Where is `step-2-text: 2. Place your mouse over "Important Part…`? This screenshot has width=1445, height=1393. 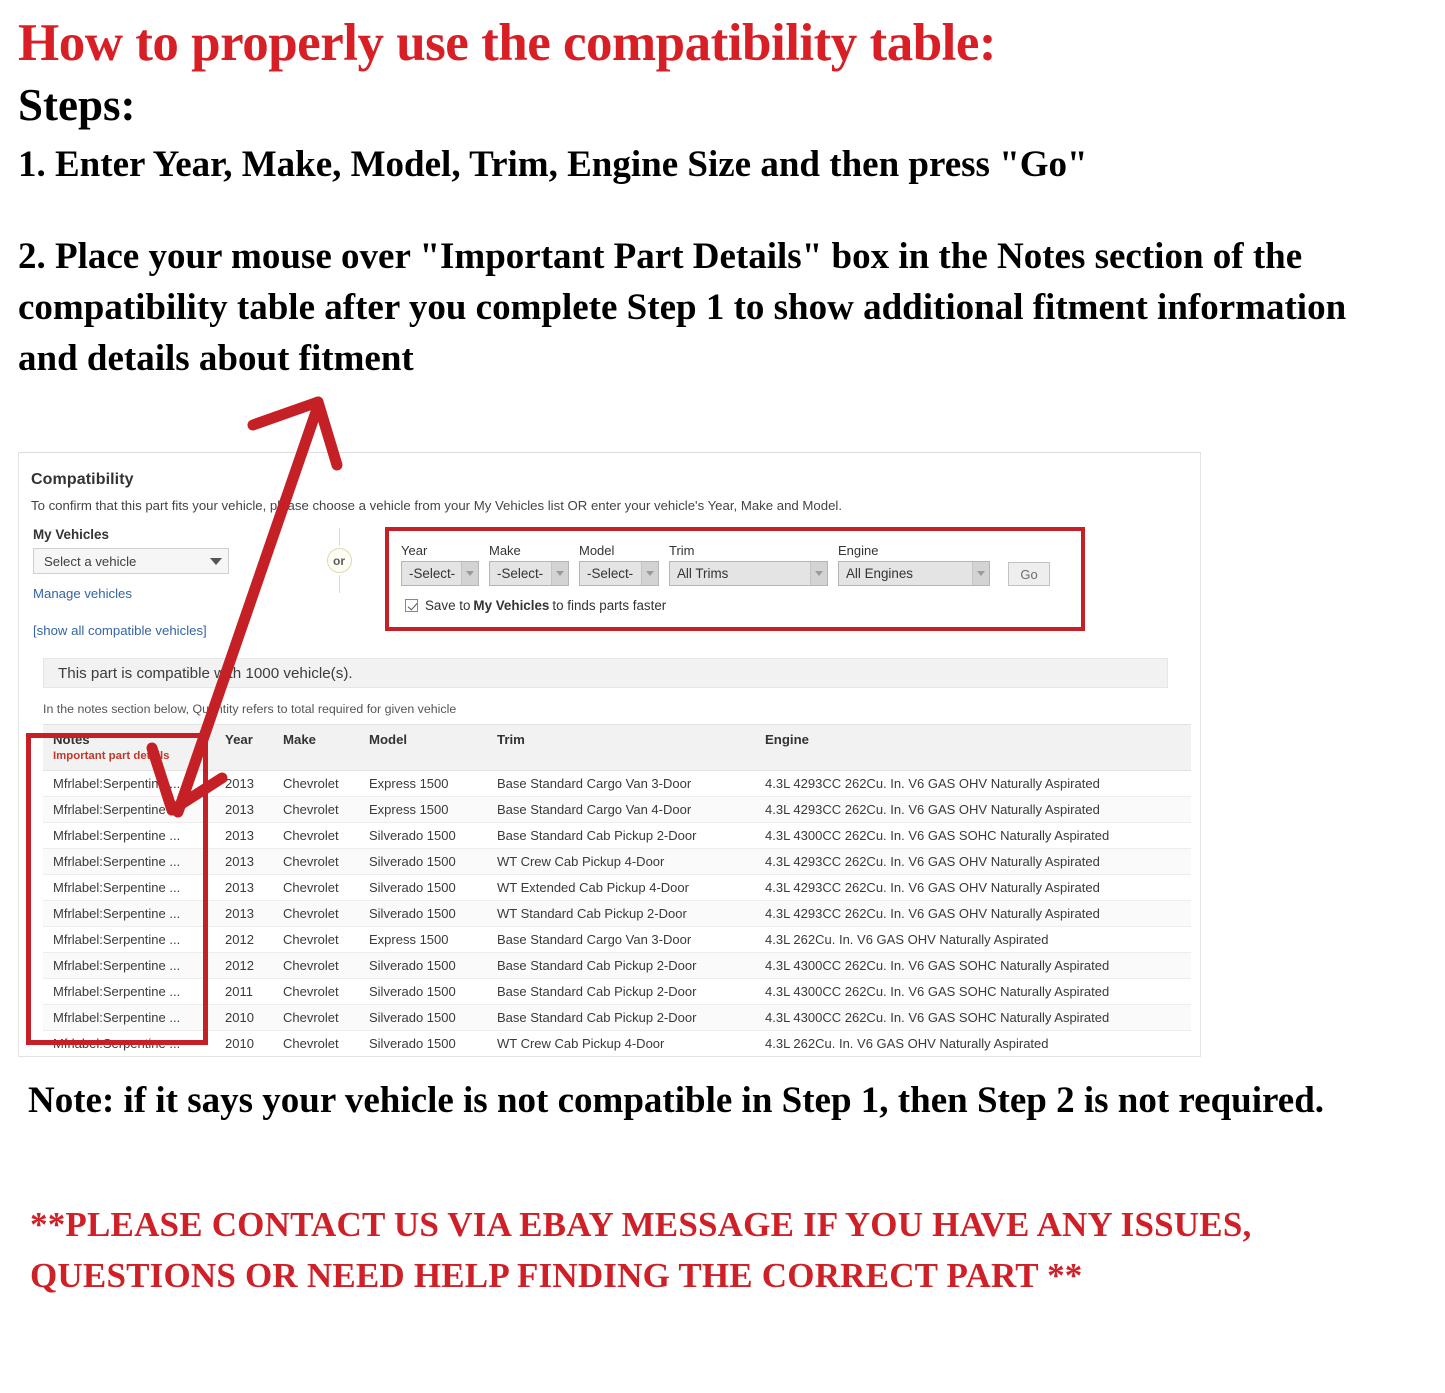 step-2-text: 2. Place your mouse over "Important Part… is located at coordinates (682, 307).